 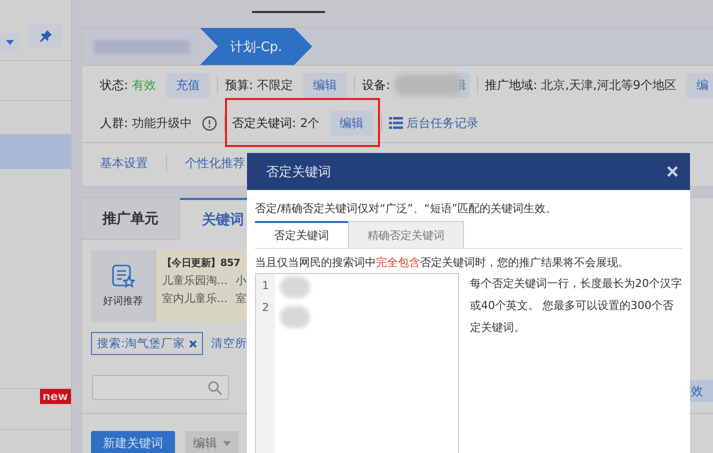 I want to click on field-label: 推广地域:, so click(x=511, y=85).